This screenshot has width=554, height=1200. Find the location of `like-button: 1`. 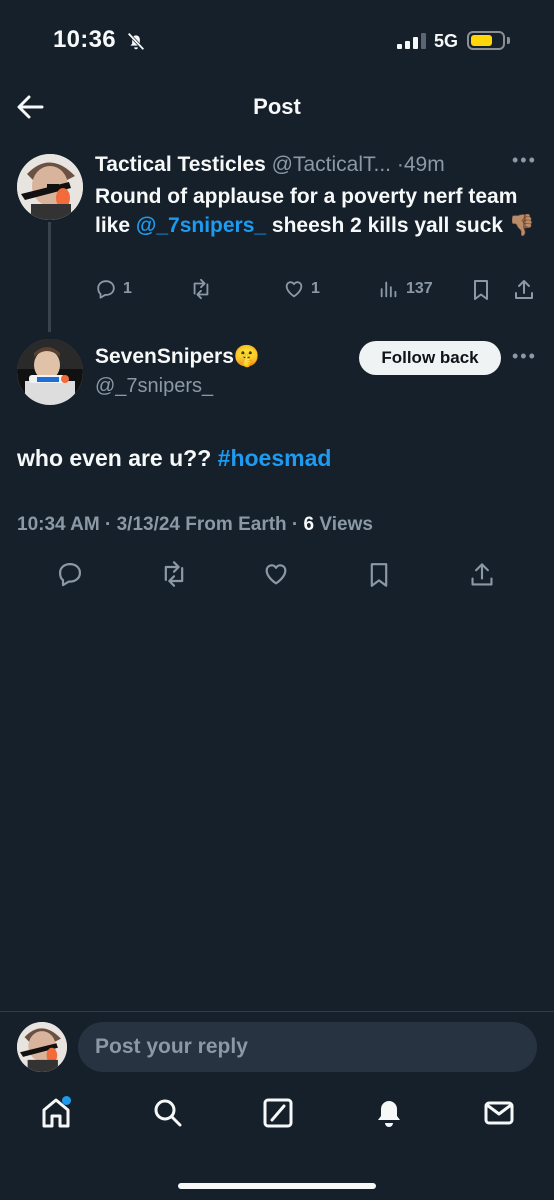

like-button: 1 is located at coordinates (301, 289).